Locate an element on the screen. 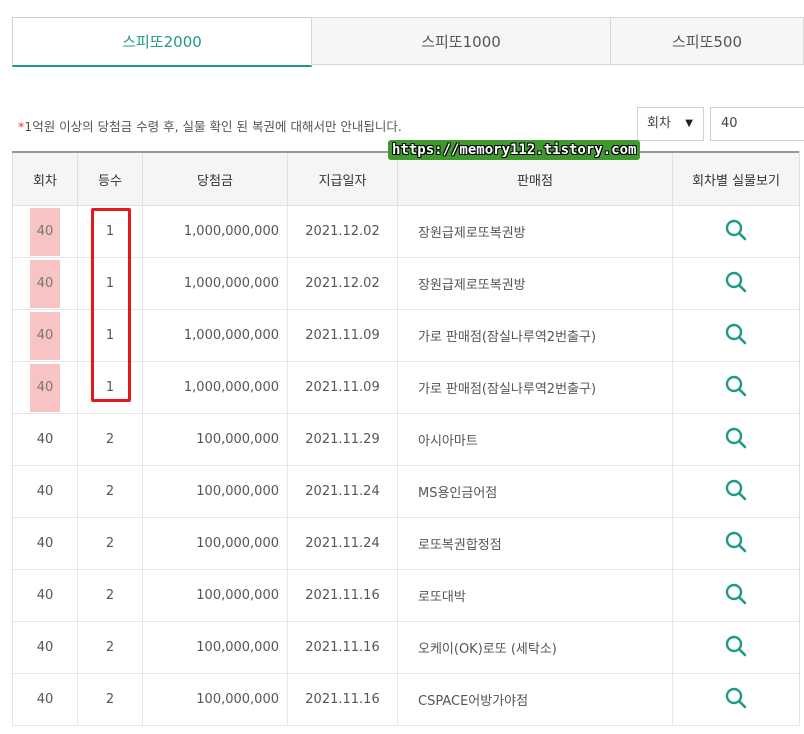 The image size is (804, 734). cell-store: 오케이(OK)로또 (세탁소) is located at coordinates (535, 647).